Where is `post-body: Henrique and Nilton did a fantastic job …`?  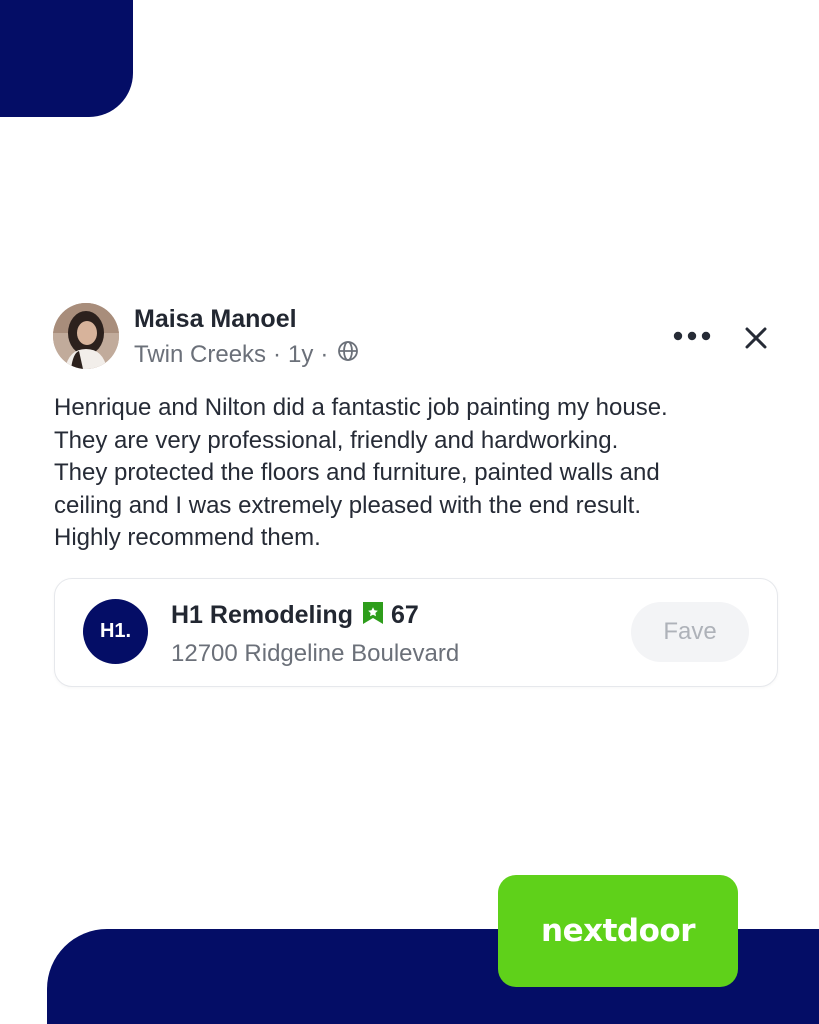
post-body: Henrique and Nilton did a fantastic job … is located at coordinates (424, 473).